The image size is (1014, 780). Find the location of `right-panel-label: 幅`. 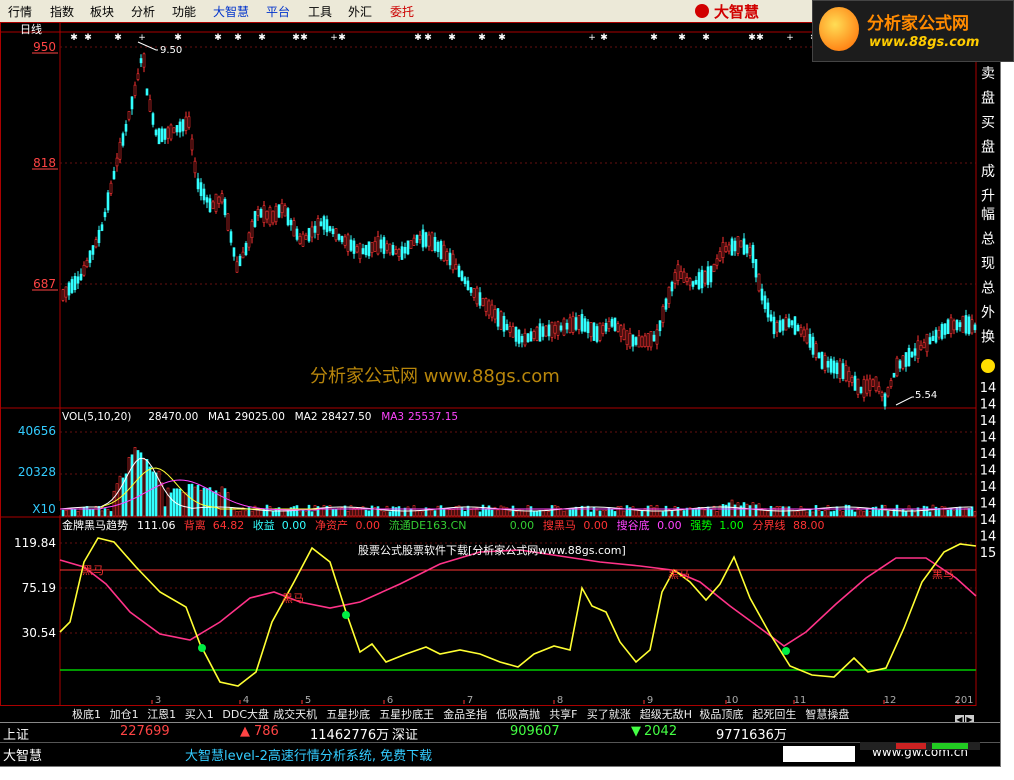

right-panel-label: 幅 is located at coordinates (988, 215).